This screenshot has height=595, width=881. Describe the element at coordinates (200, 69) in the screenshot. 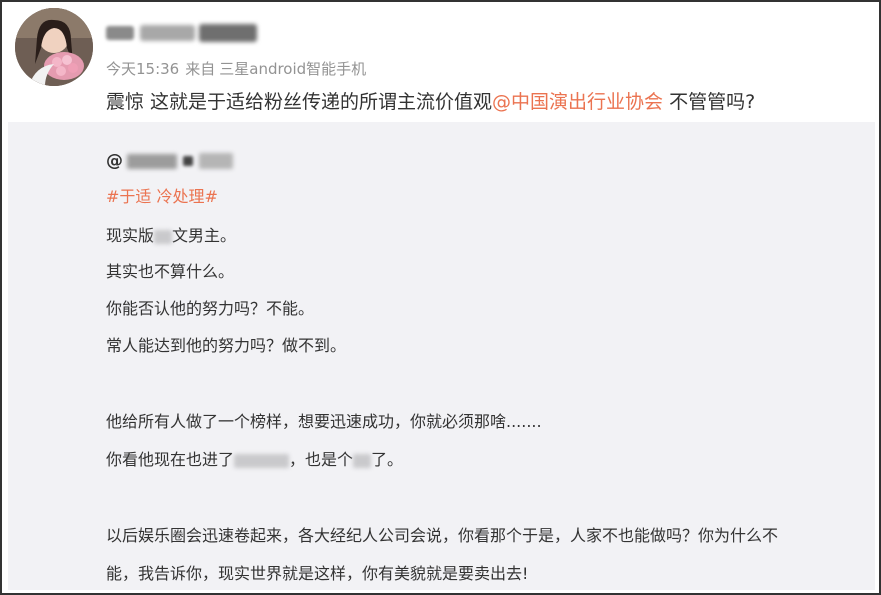

I see `source-prefix: 来自` at that location.